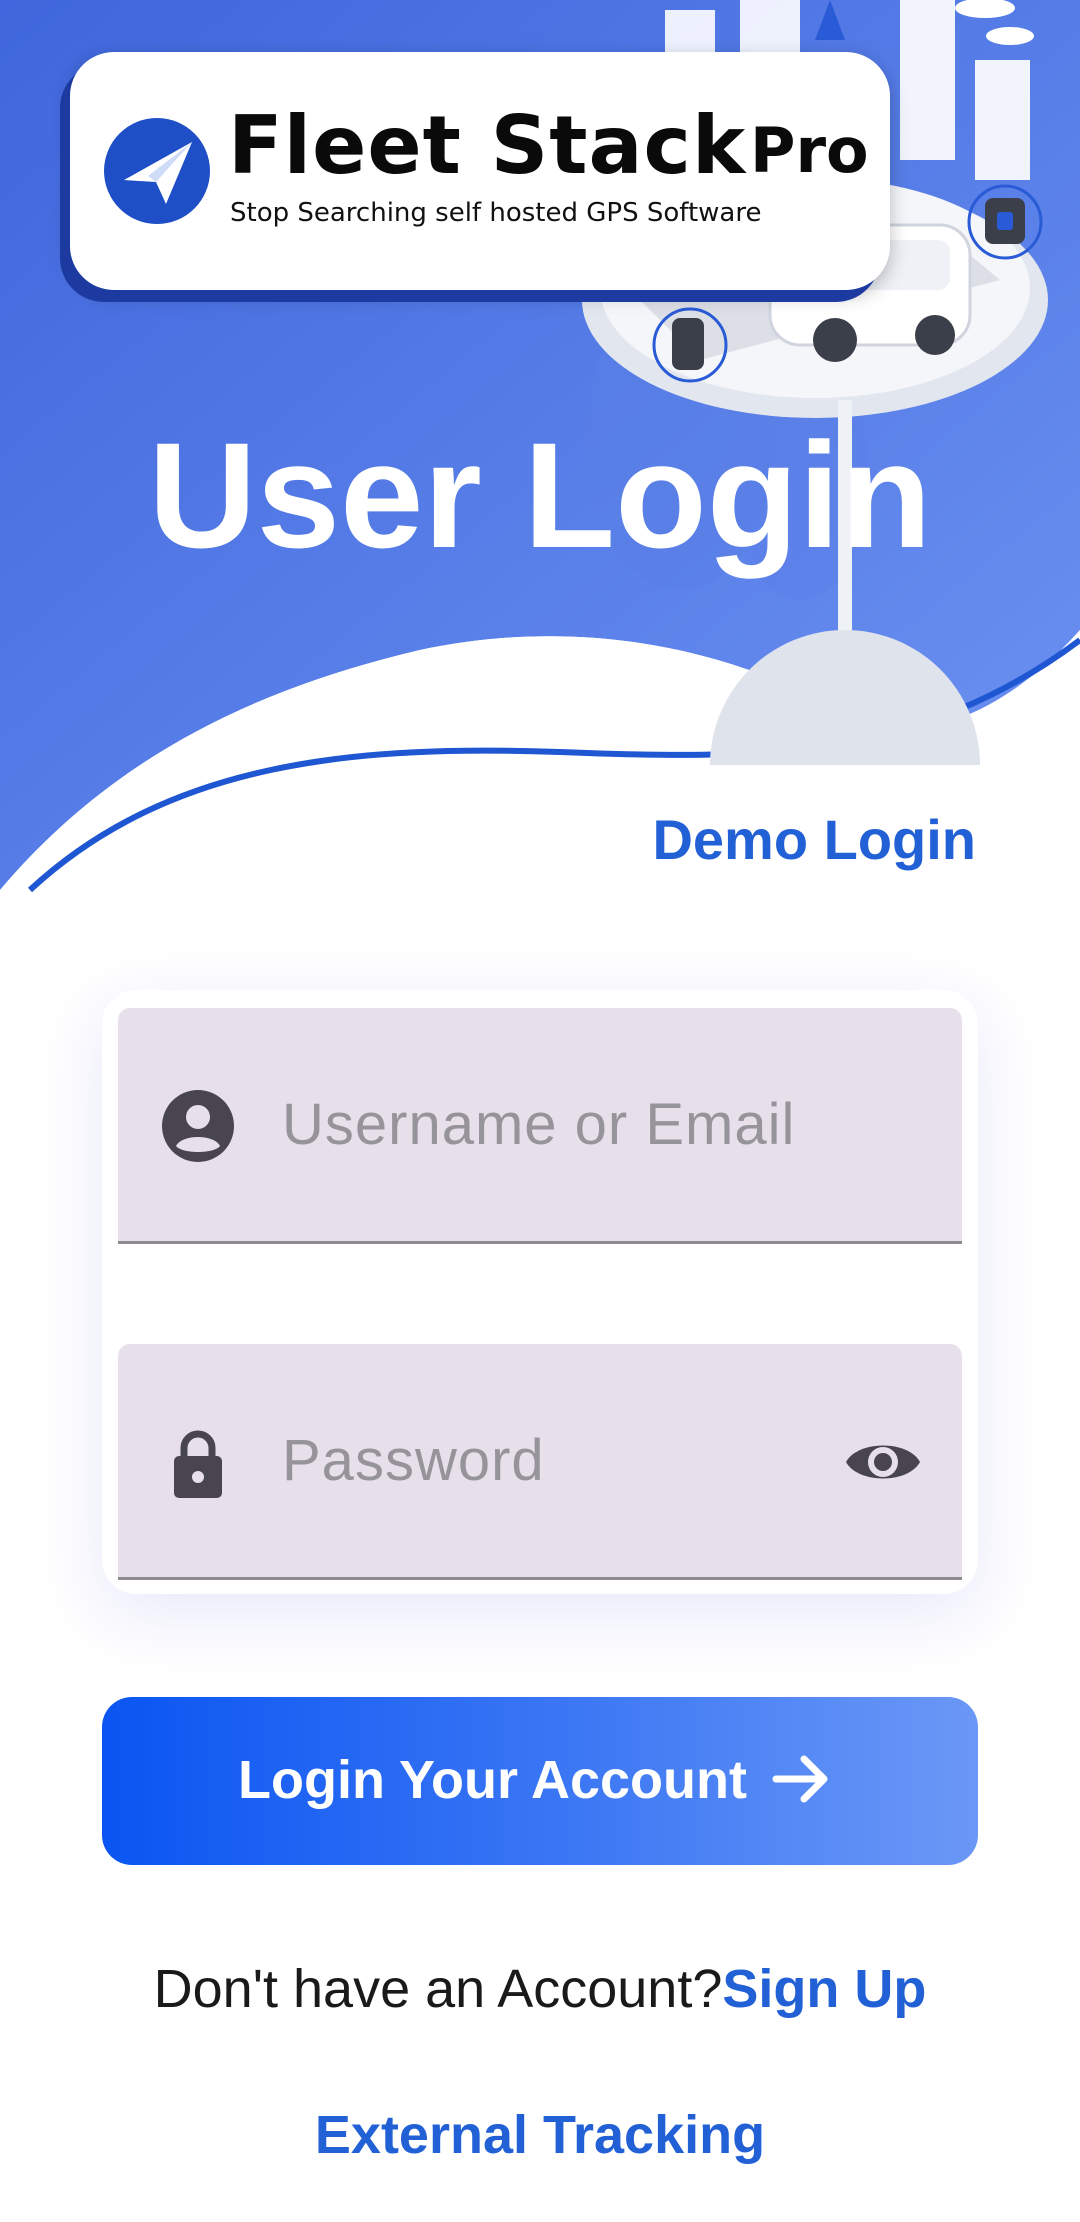 This screenshot has width=1080, height=2222. Describe the element at coordinates (814, 840) in the screenshot. I see `demo-login-link: Demo Login` at that location.